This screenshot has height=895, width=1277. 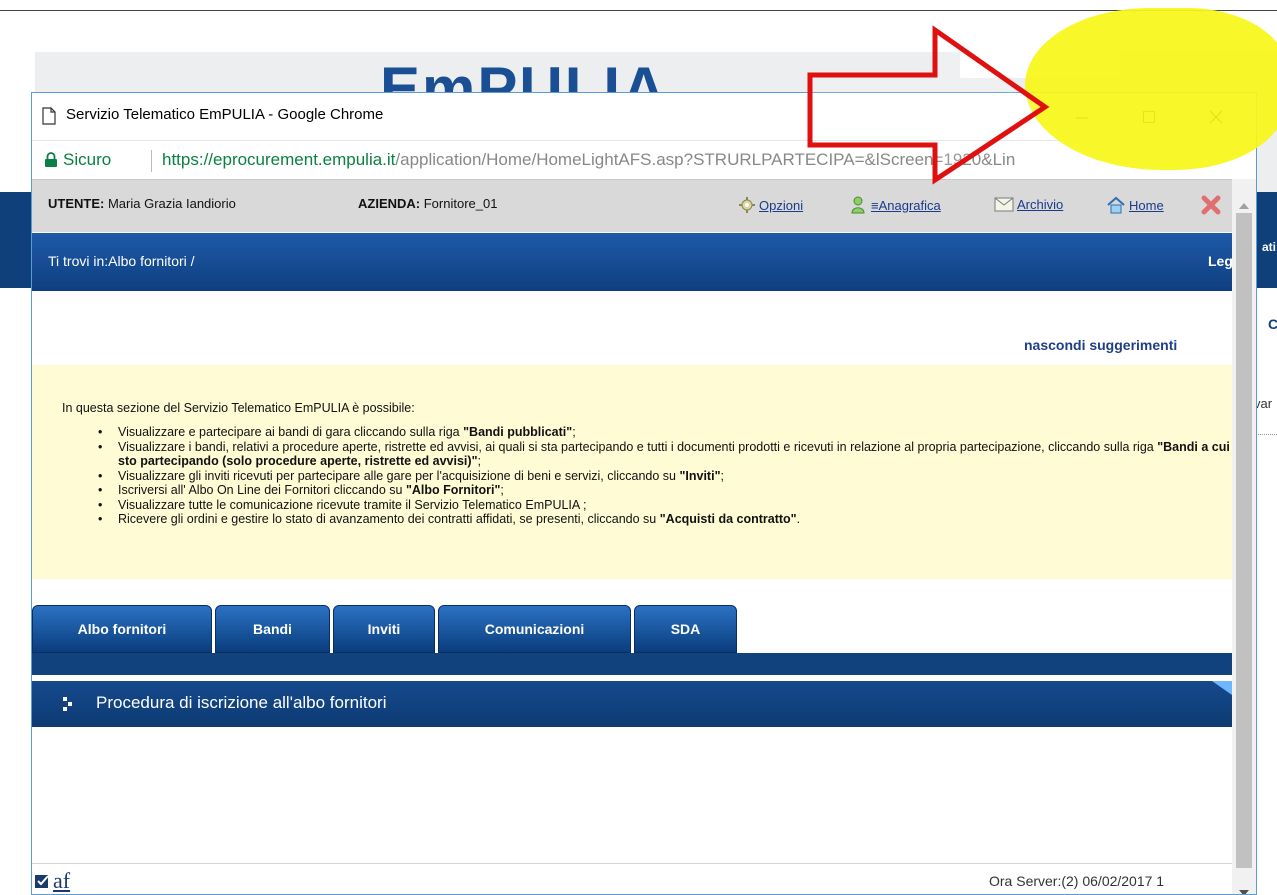 What do you see at coordinates (1244, 540) in the screenshot?
I see `scrollbar-thumb` at bounding box center [1244, 540].